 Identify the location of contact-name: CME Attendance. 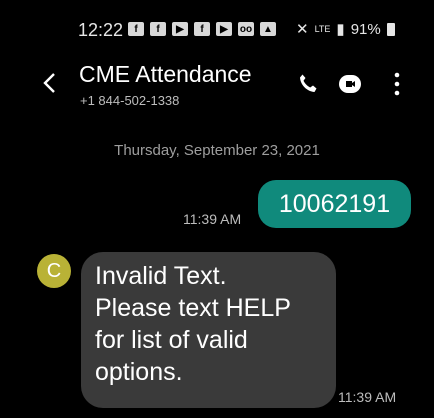
(165, 74).